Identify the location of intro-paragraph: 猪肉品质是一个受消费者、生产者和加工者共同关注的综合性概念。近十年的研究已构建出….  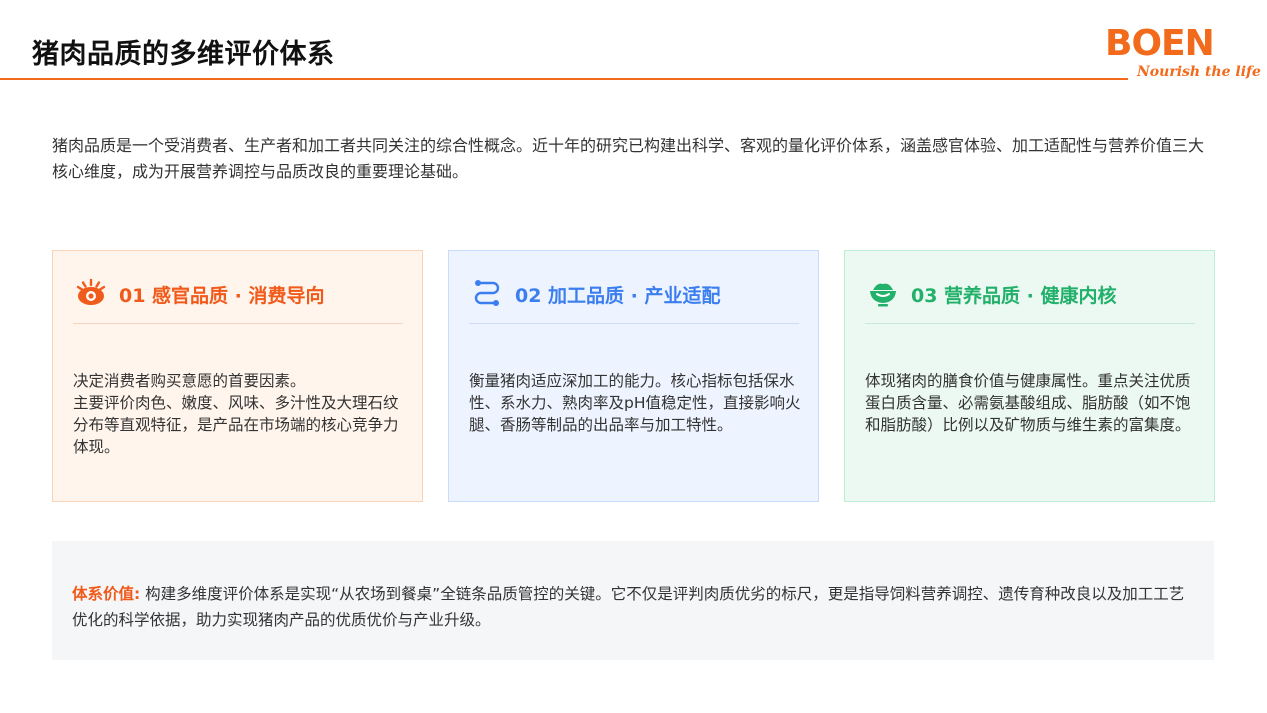
(628, 158).